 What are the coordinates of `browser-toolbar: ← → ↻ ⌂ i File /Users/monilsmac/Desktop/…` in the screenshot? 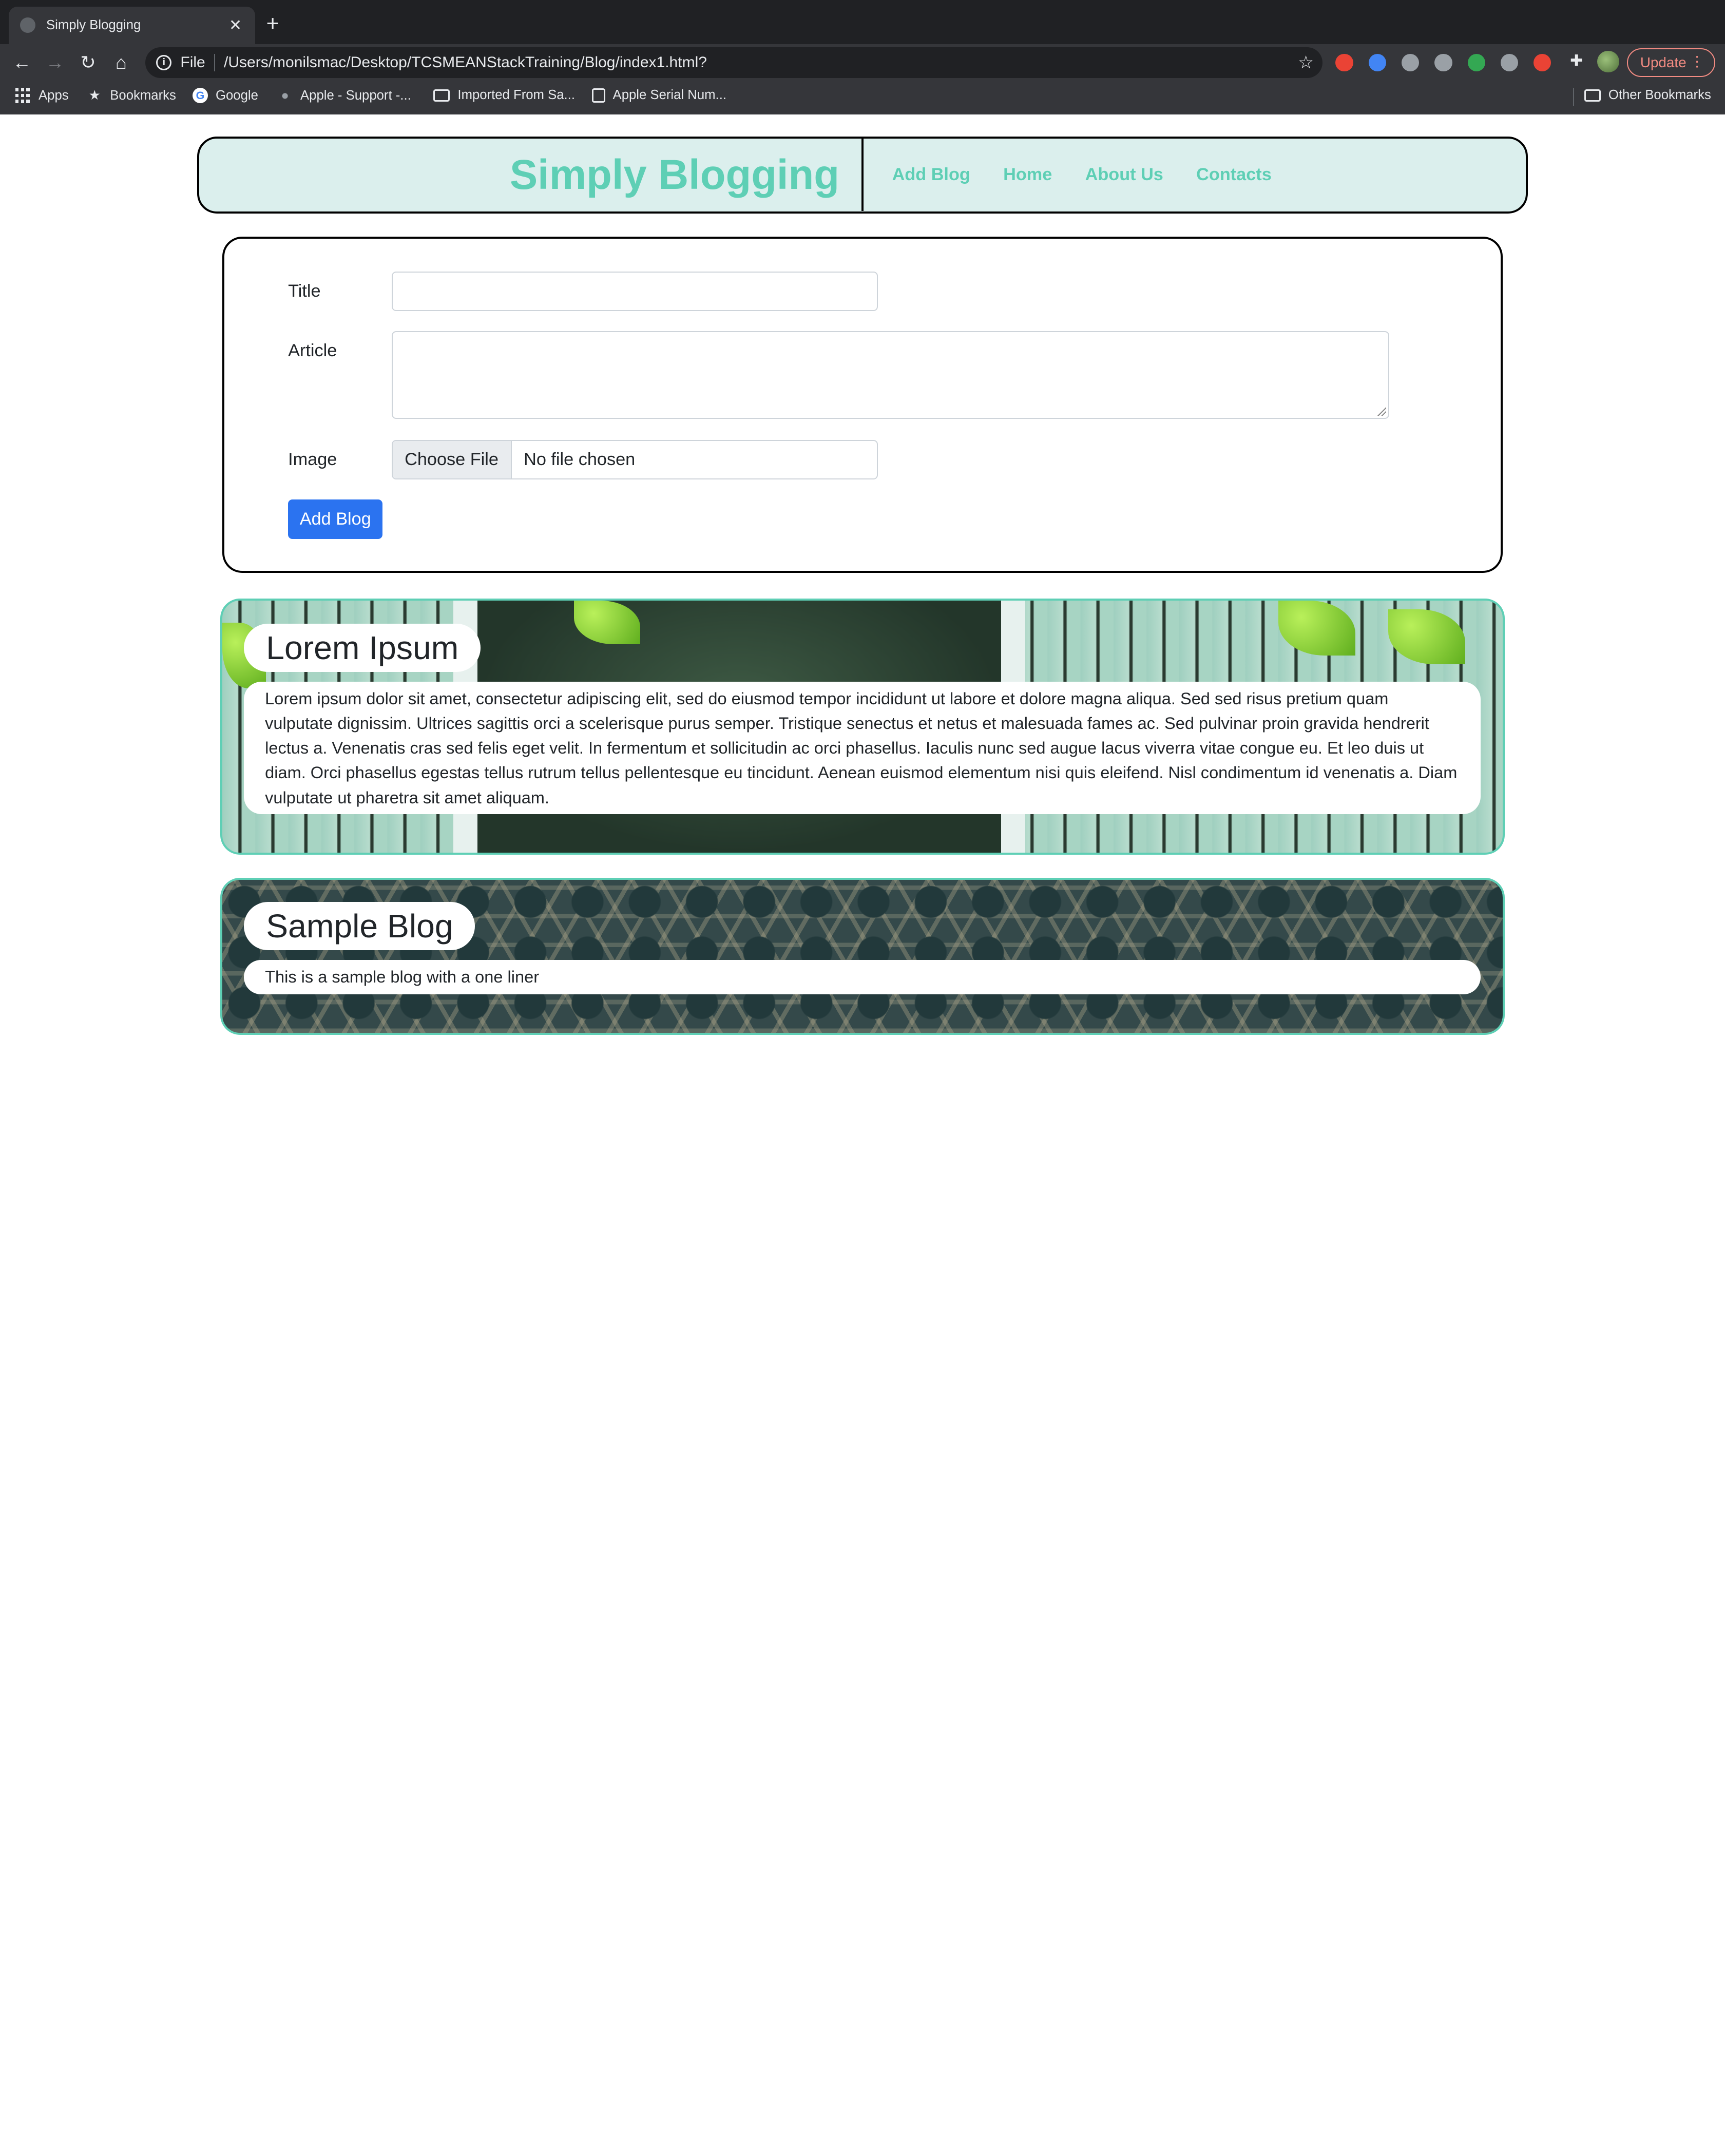 It's located at (862, 63).